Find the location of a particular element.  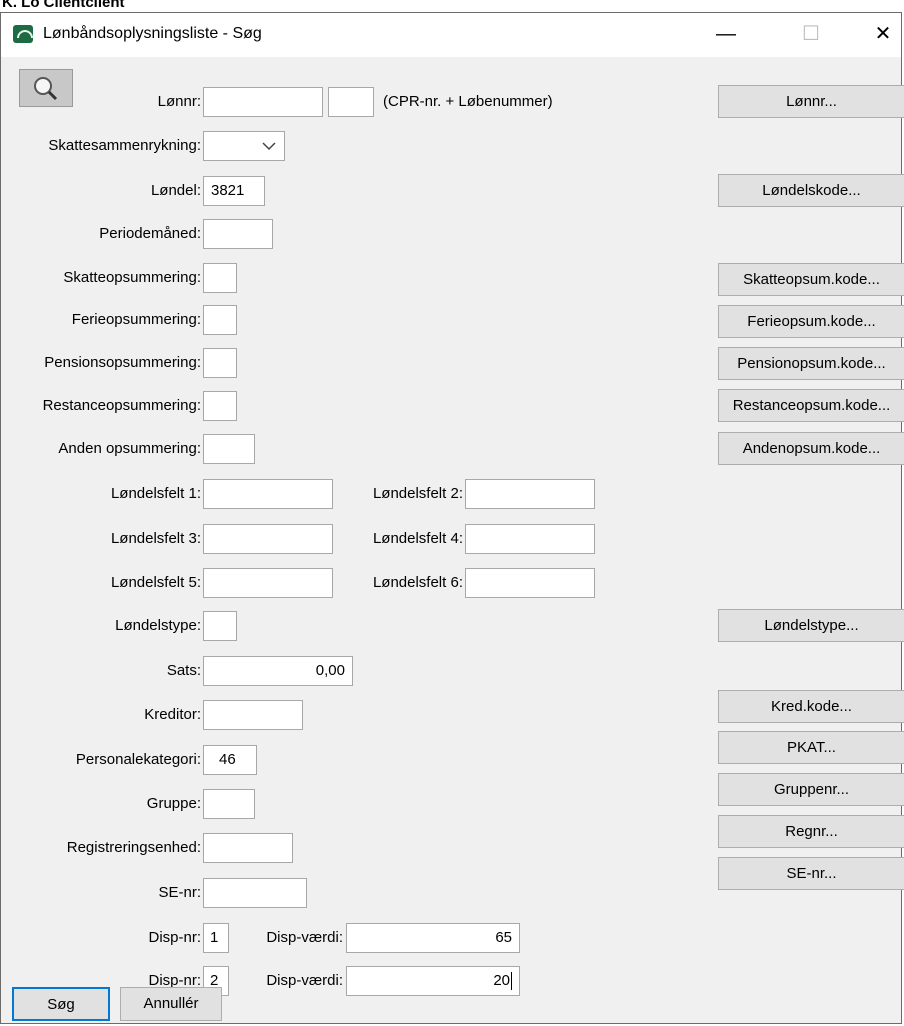

londelstype-label: Løndelstype: is located at coordinates (158, 625).